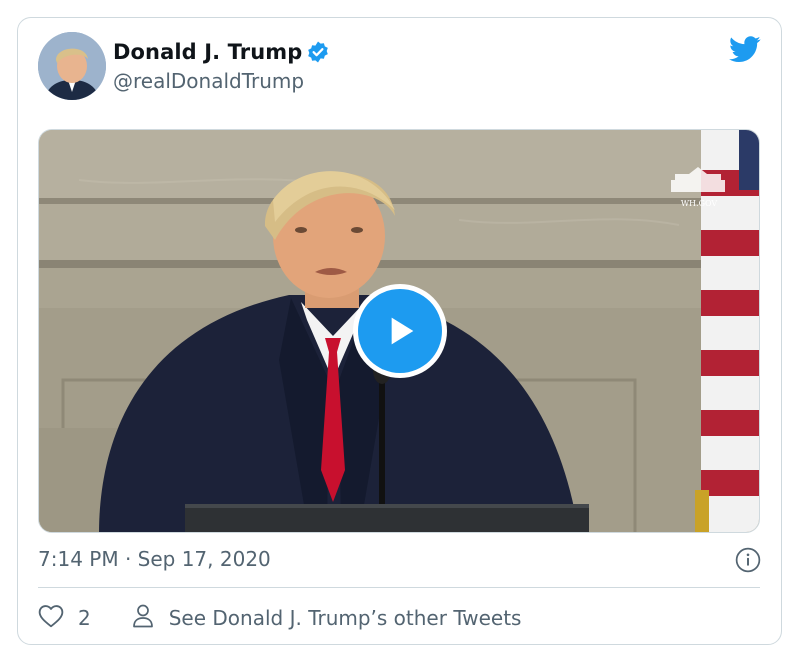  I want to click on tweet-actions: 2 See Donald J. Trump’s other Tweets, so click(279, 618).